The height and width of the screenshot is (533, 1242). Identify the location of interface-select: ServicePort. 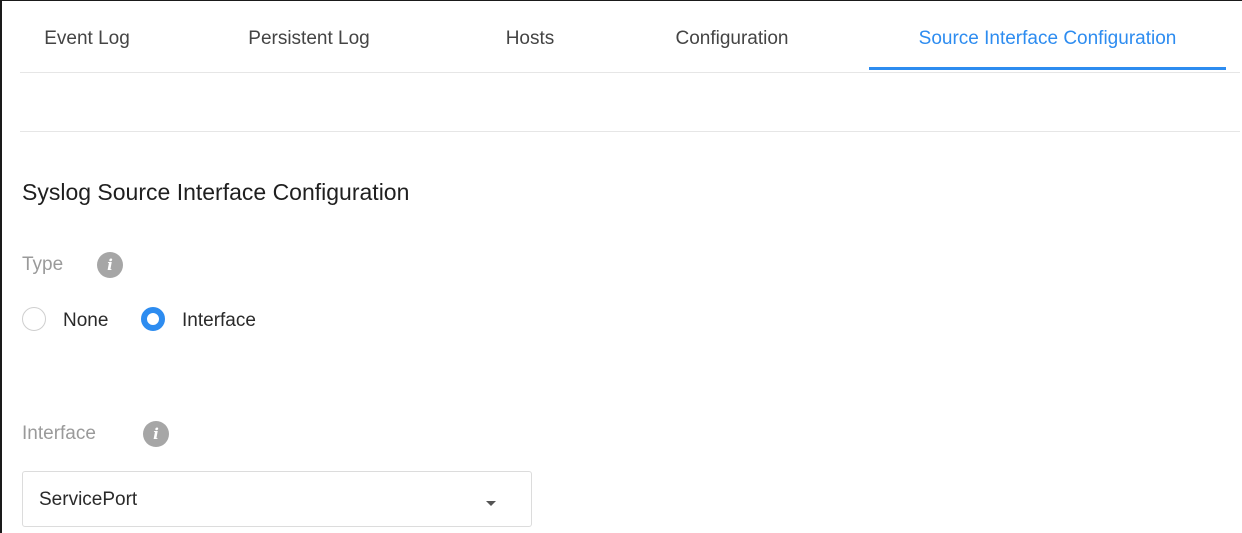
(277, 499).